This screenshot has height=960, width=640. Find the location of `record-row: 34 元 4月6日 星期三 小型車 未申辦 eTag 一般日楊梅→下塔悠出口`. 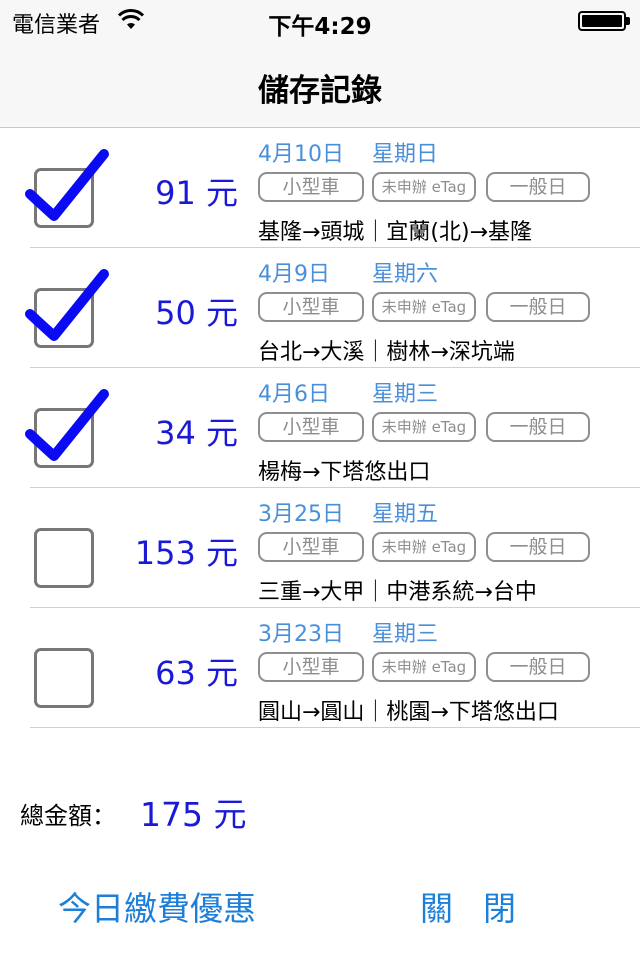

record-row: 34 元 4月6日 星期三 小型車 未申辦 eTag 一般日楊梅→下塔悠出口 is located at coordinates (320, 428).